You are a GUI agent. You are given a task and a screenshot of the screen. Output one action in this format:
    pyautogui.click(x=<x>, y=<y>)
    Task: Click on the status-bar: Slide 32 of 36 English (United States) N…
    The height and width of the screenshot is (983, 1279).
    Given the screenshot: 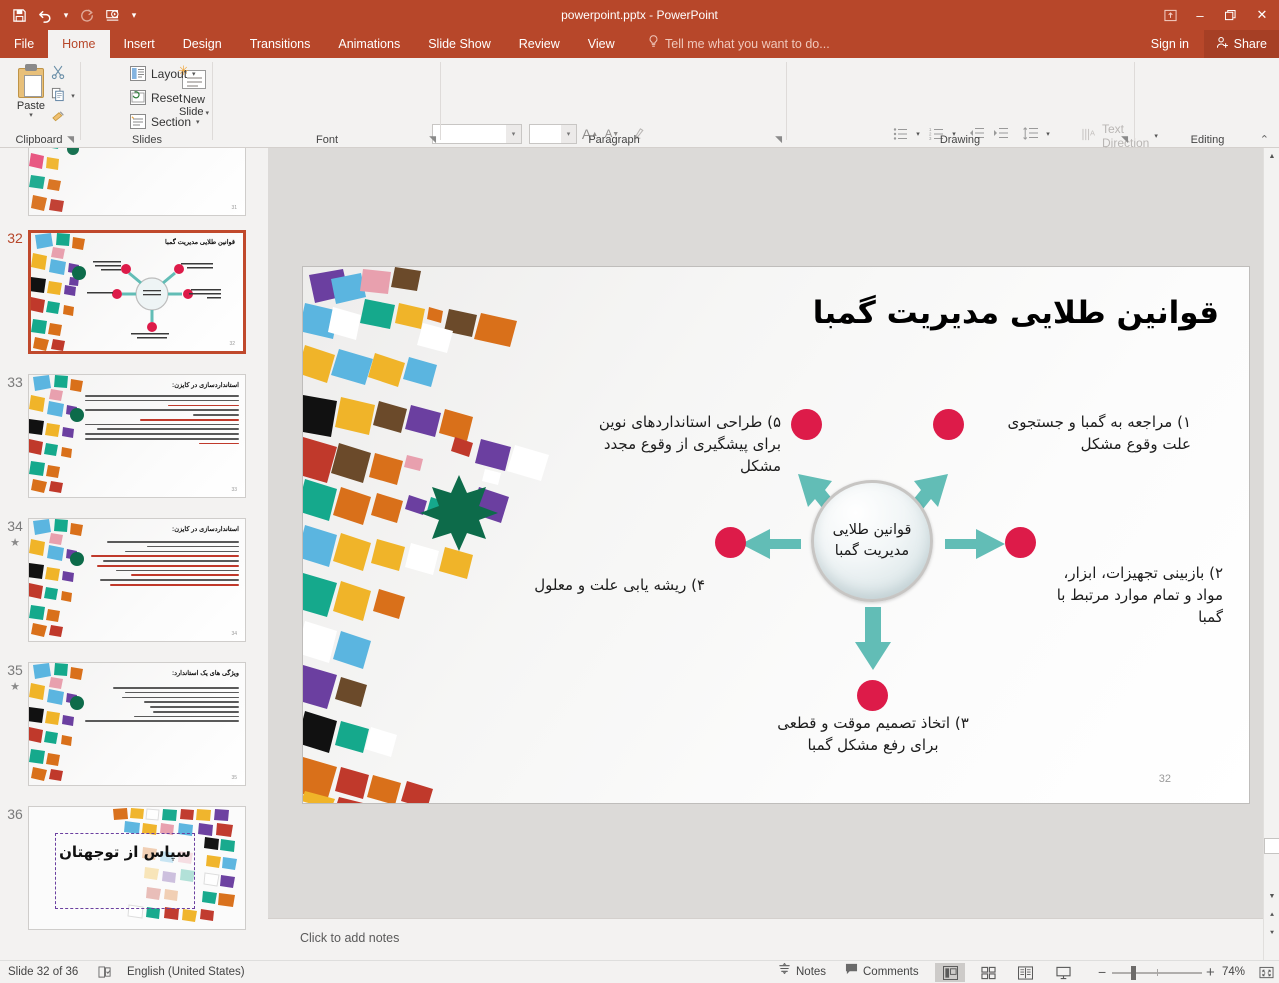 What is the action you would take?
    pyautogui.click(x=639, y=971)
    